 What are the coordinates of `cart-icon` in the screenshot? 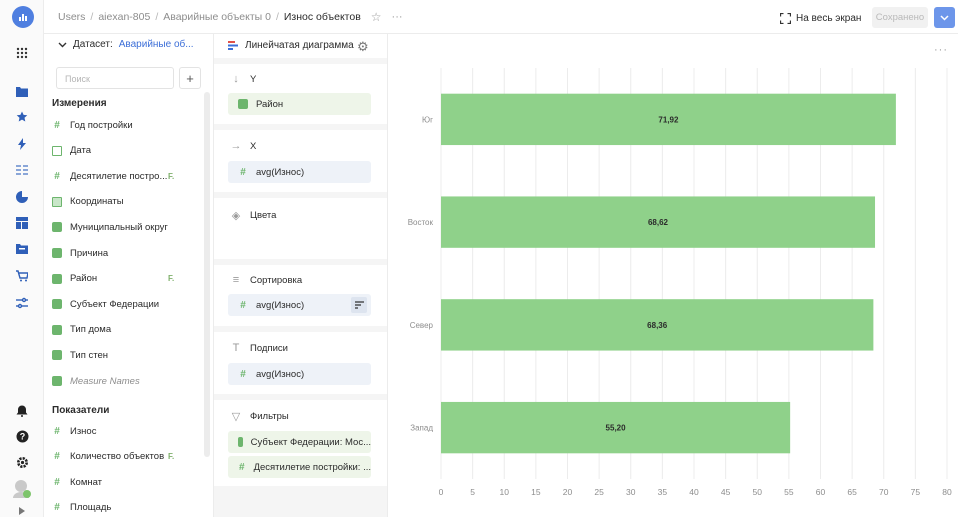 It's located at (22, 276).